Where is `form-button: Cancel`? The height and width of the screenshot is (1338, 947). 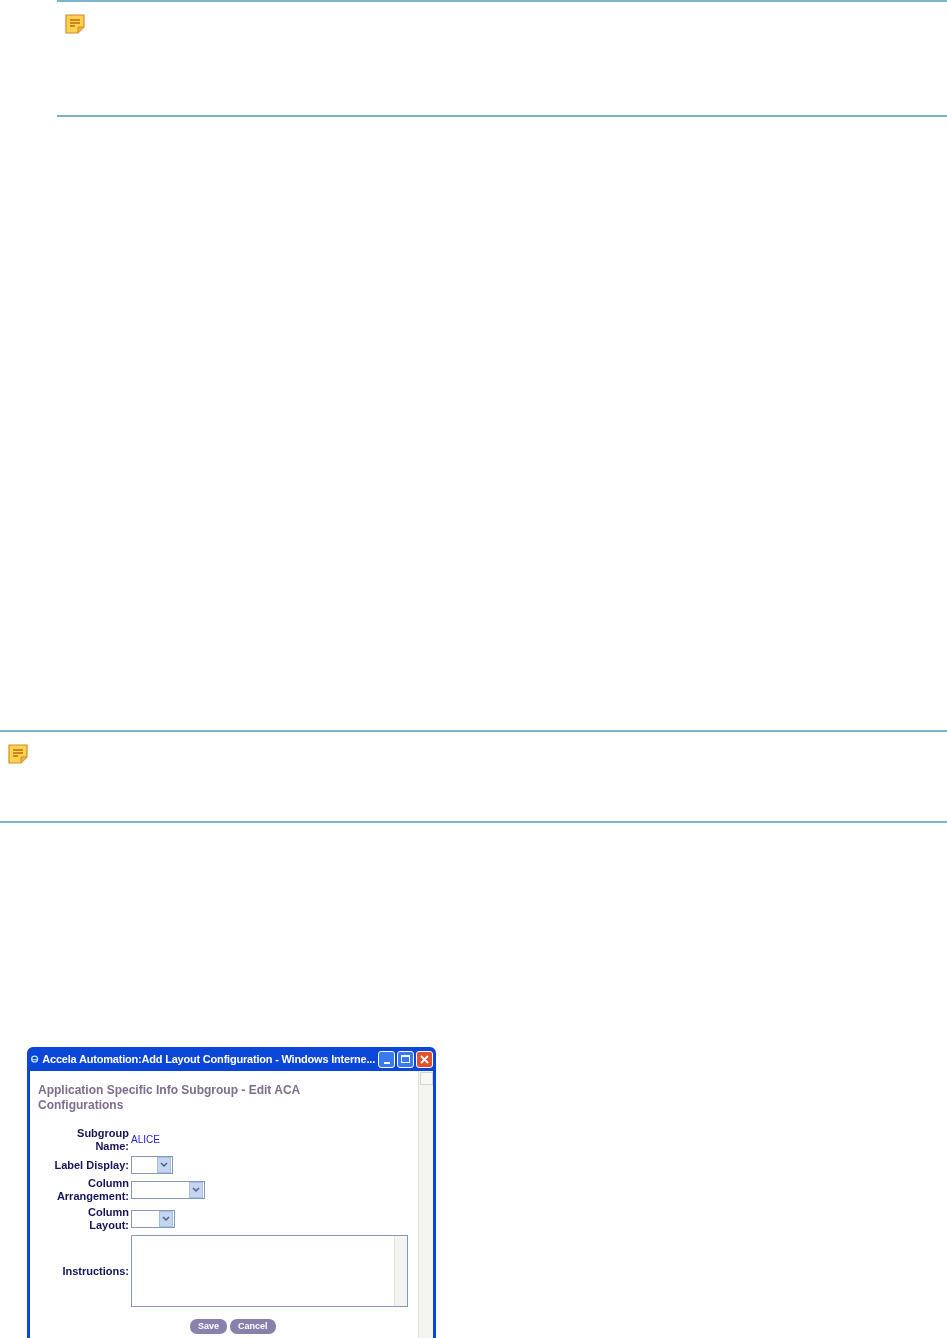 form-button: Cancel is located at coordinates (253, 1326).